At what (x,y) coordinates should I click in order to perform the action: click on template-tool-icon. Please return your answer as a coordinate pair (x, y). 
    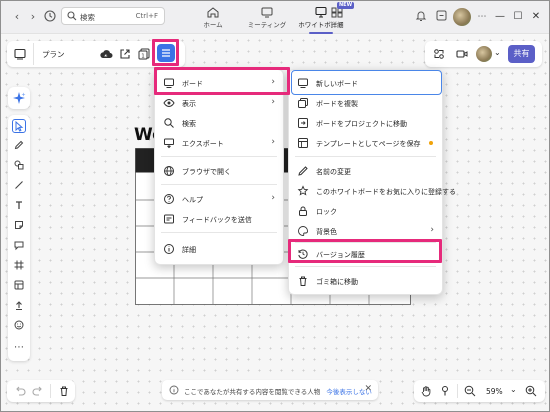
    Looking at the image, I should click on (19, 286).